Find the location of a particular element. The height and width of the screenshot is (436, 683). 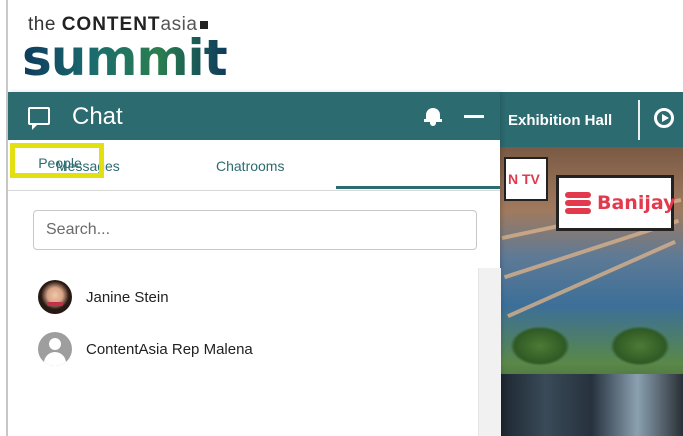

booth-tv-label: N TV is located at coordinates (524, 179).